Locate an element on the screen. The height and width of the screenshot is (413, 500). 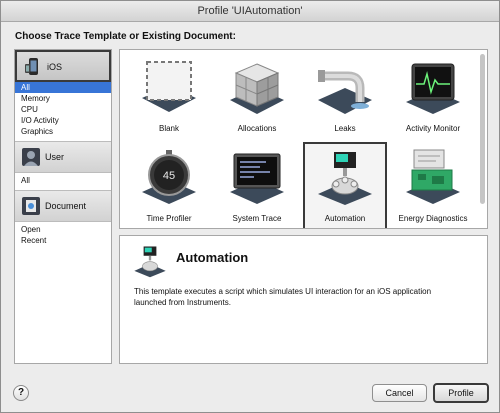
template-blank: Blank is located at coordinates (169, 96).